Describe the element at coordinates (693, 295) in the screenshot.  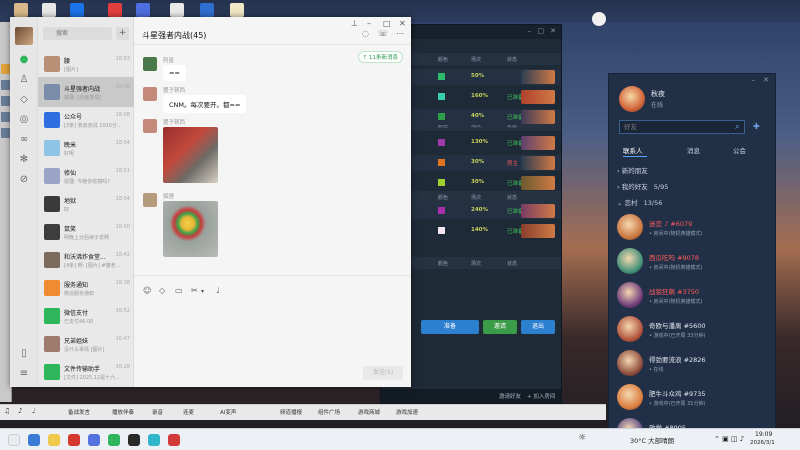
I see `friend-item: 战狼狂飙 #3750 • 房间中(随机英雄模式)` at that location.